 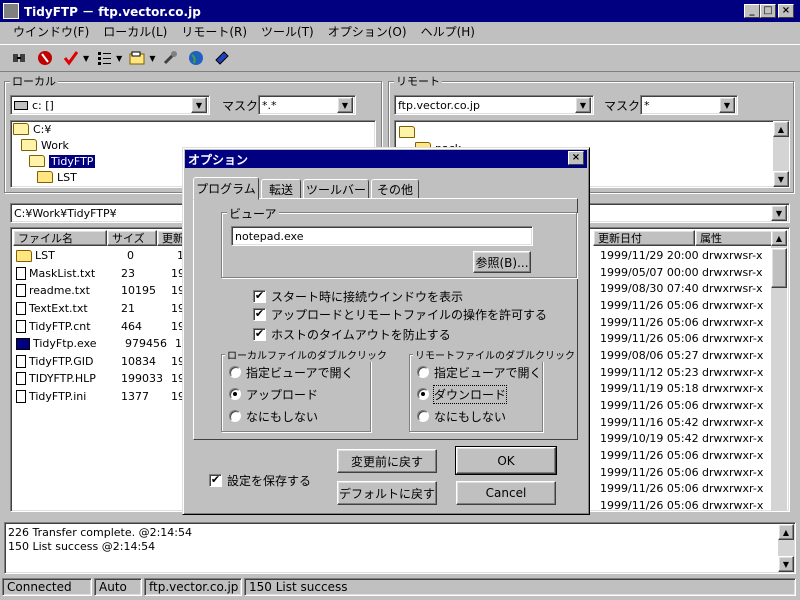 I want to click on menu-window: ウインドウ(F), so click(x=51, y=31).